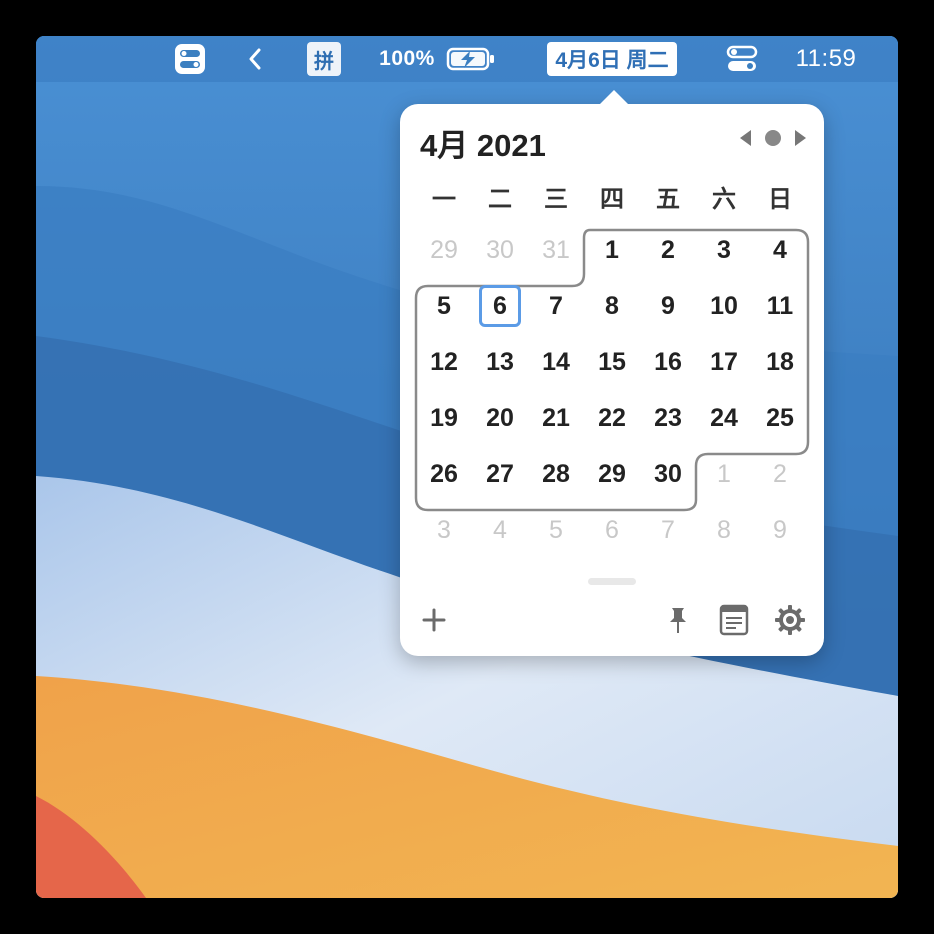 This screenshot has height=934, width=934. I want to click on input-method-label: 拼, so click(324, 59).